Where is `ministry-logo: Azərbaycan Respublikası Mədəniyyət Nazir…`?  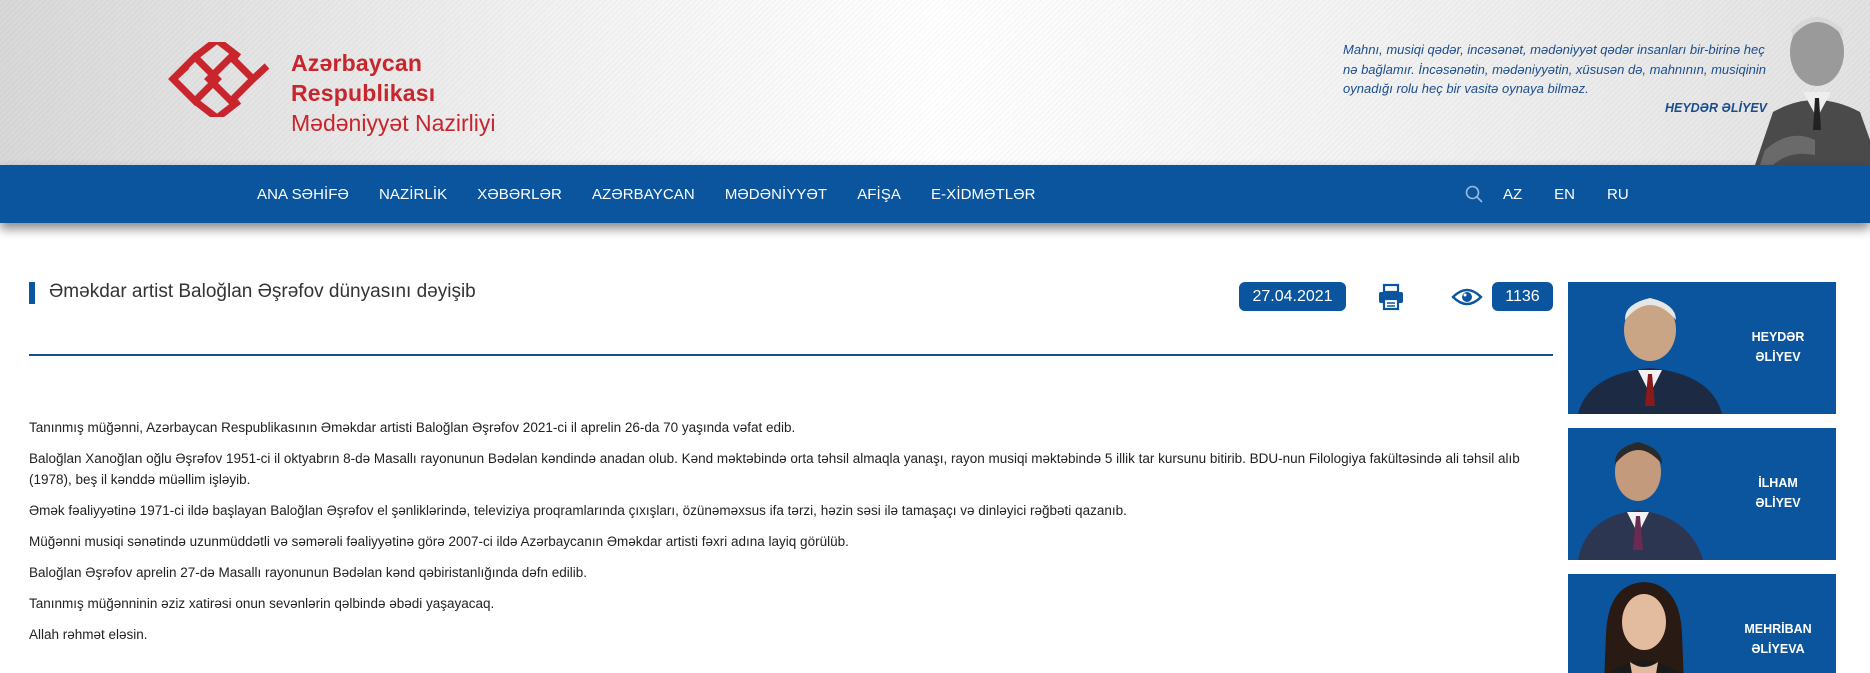
ministry-logo: Azərbaycan Respublikası Mədəniyyət Nazir… is located at coordinates (365, 89).